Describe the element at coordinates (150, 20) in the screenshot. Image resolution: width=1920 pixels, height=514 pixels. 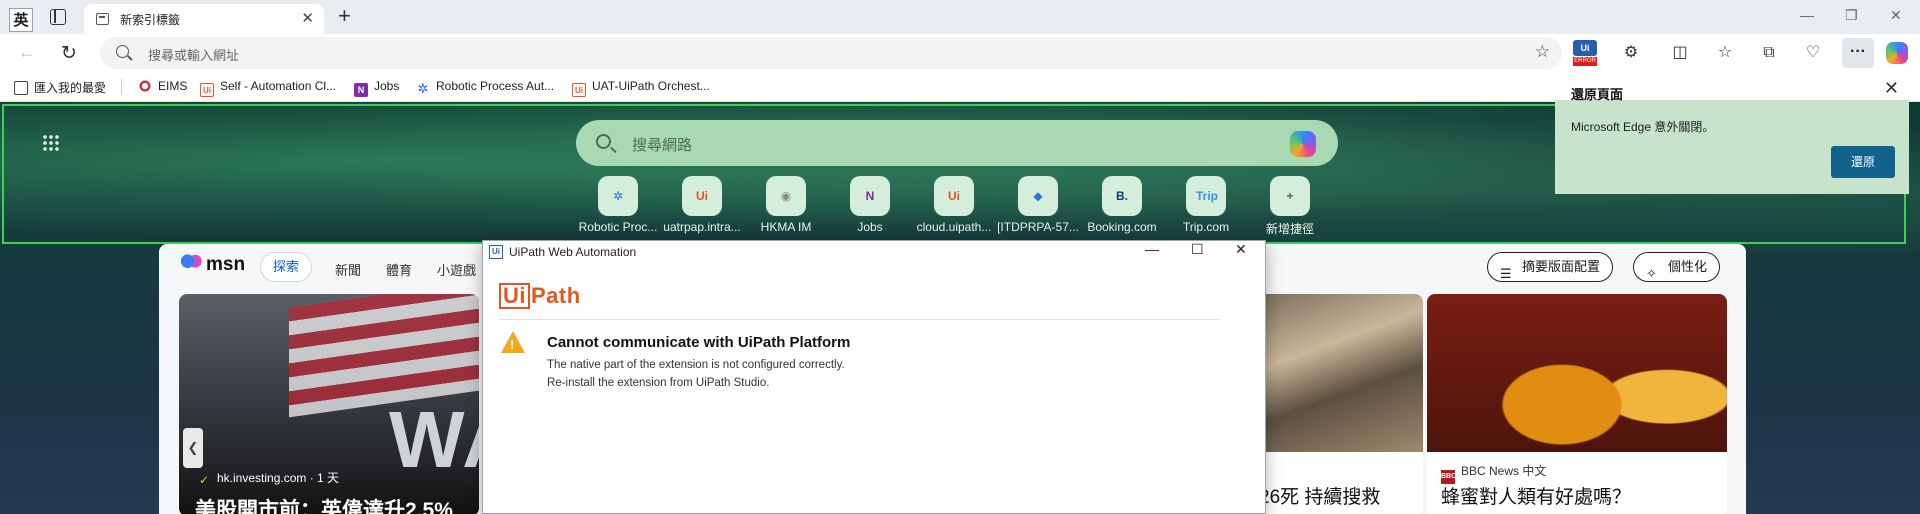
I see `tab-title: 新索引標籤` at that location.